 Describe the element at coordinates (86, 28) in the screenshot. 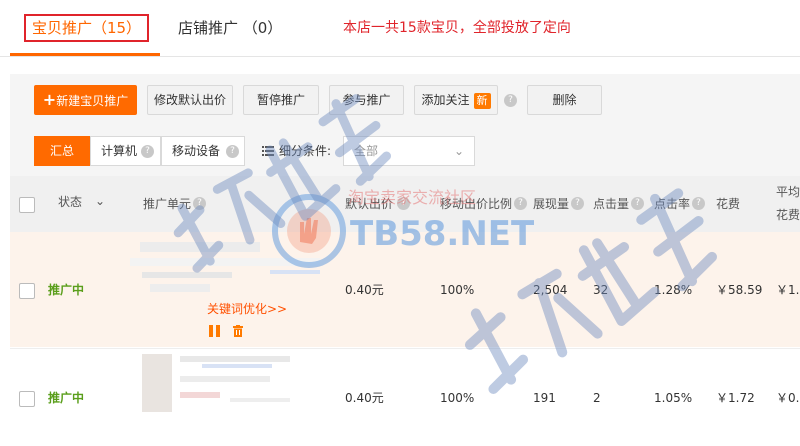

I see `tab-item-promotion: 宝贝推广（15）` at that location.